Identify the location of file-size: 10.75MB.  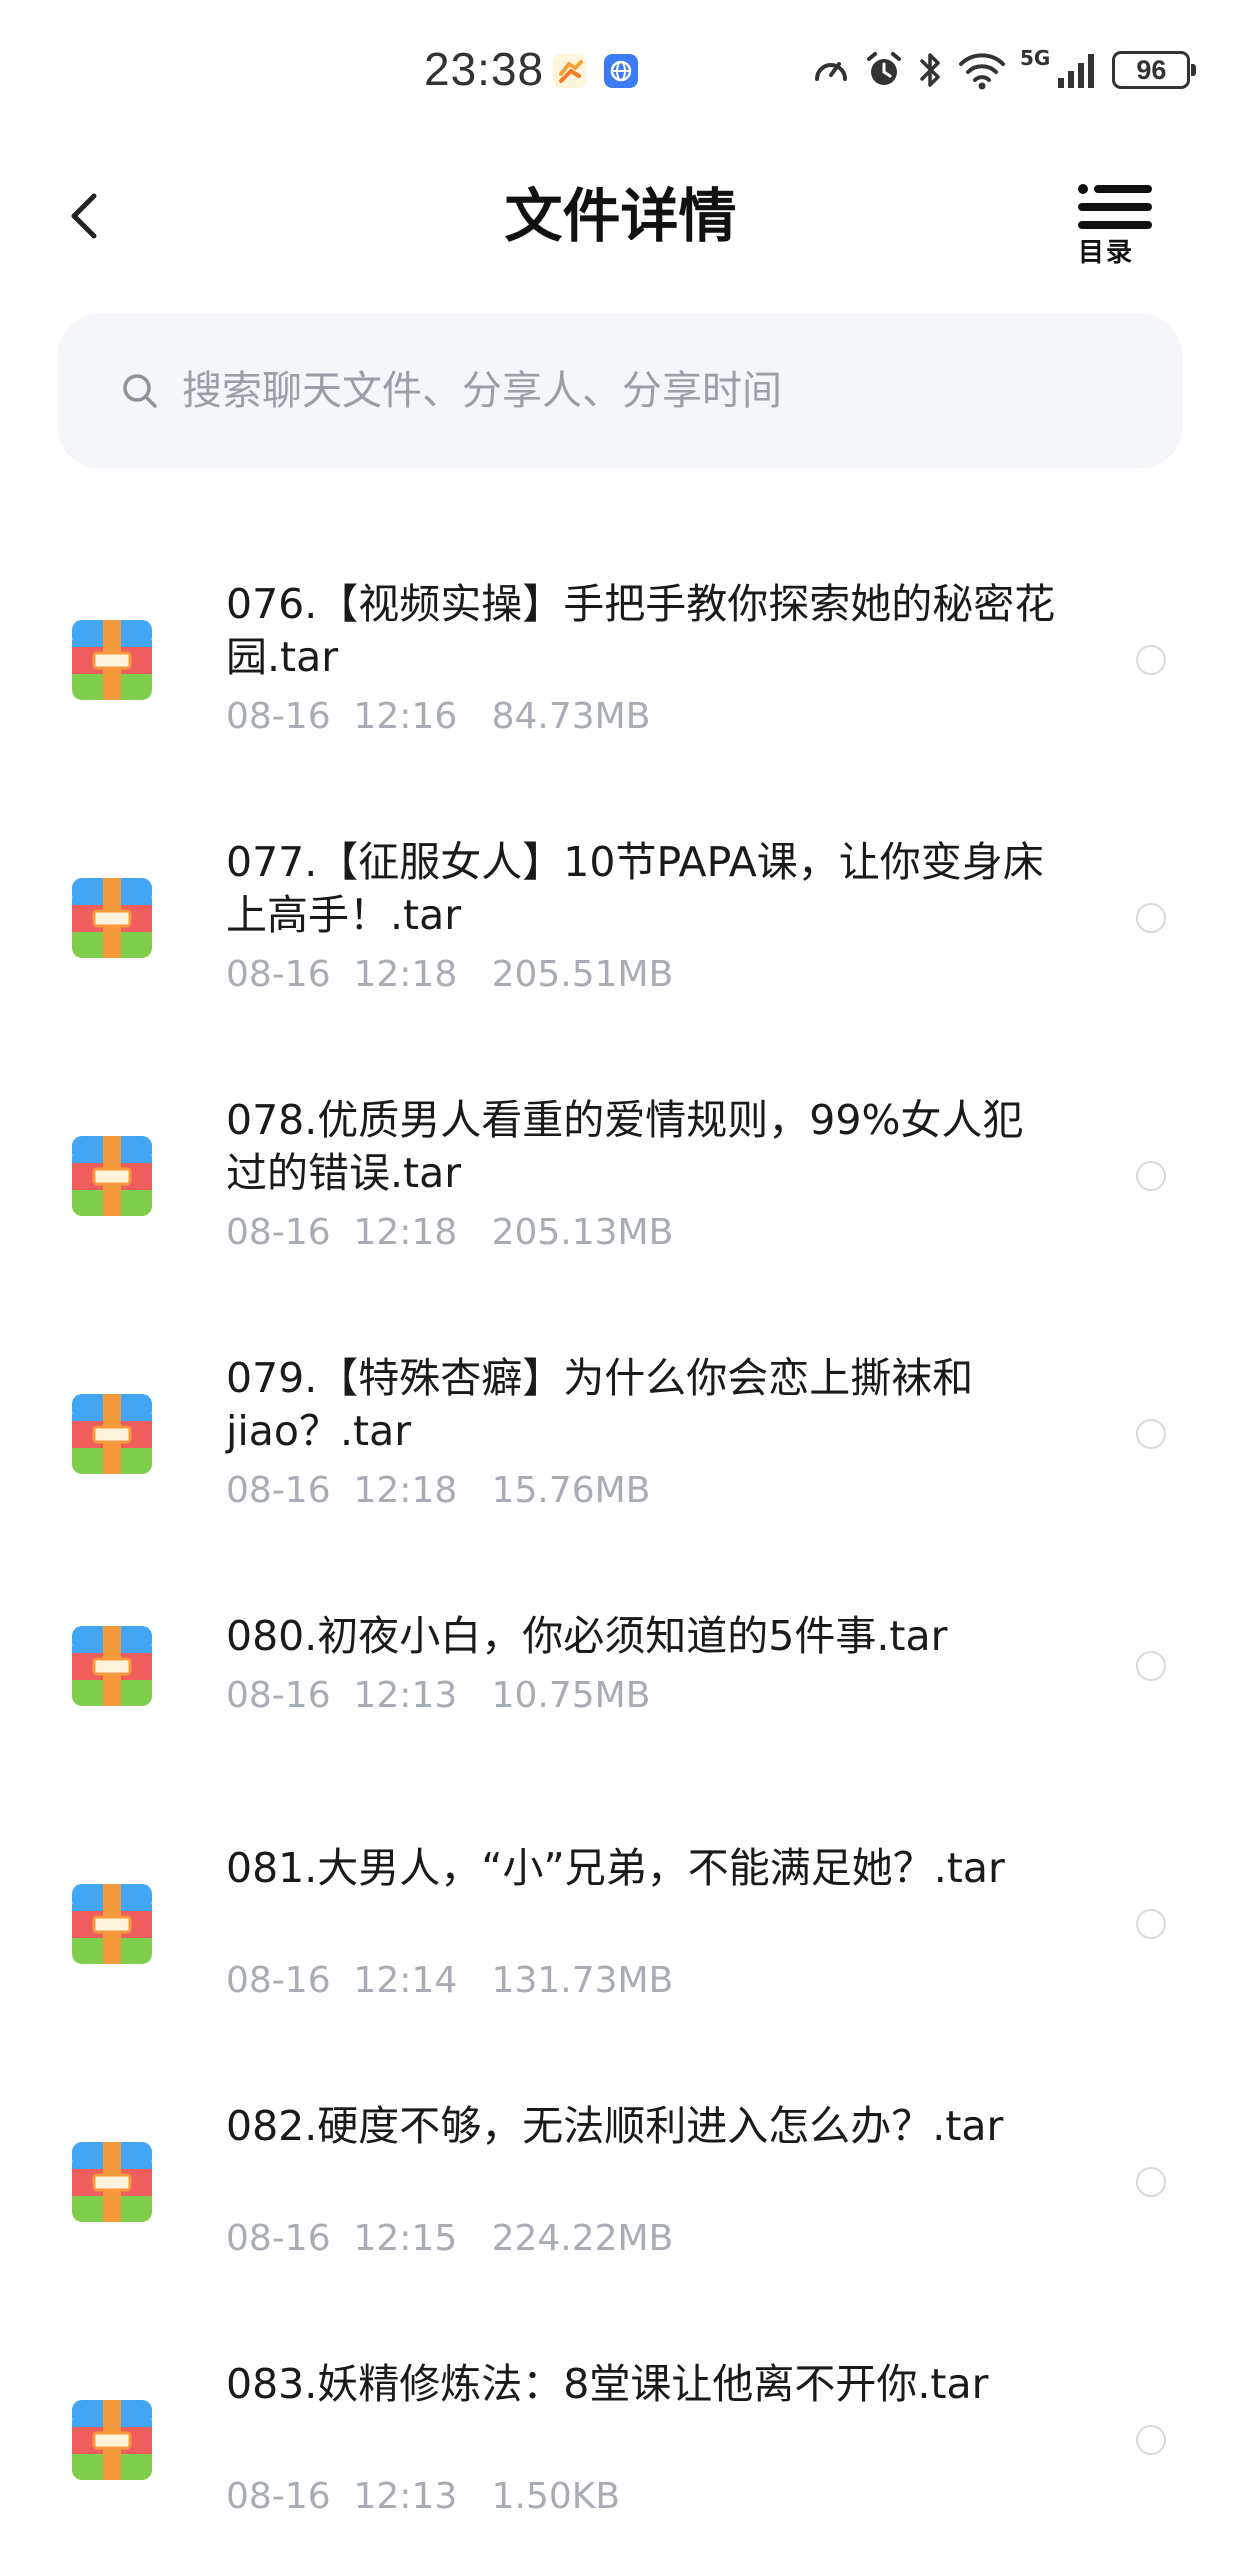
(571, 1695).